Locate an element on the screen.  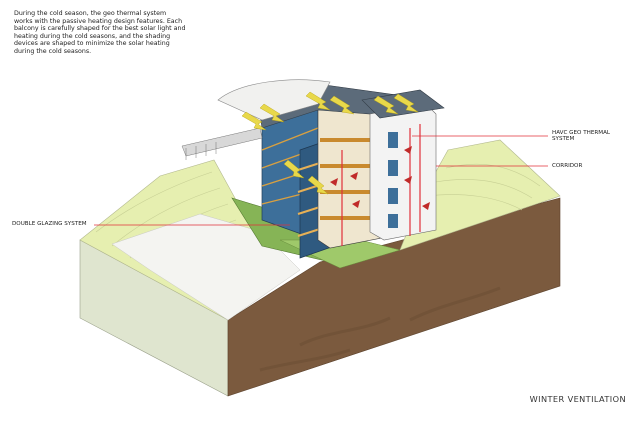
entry-bridge is located at coordinates (222, 142).